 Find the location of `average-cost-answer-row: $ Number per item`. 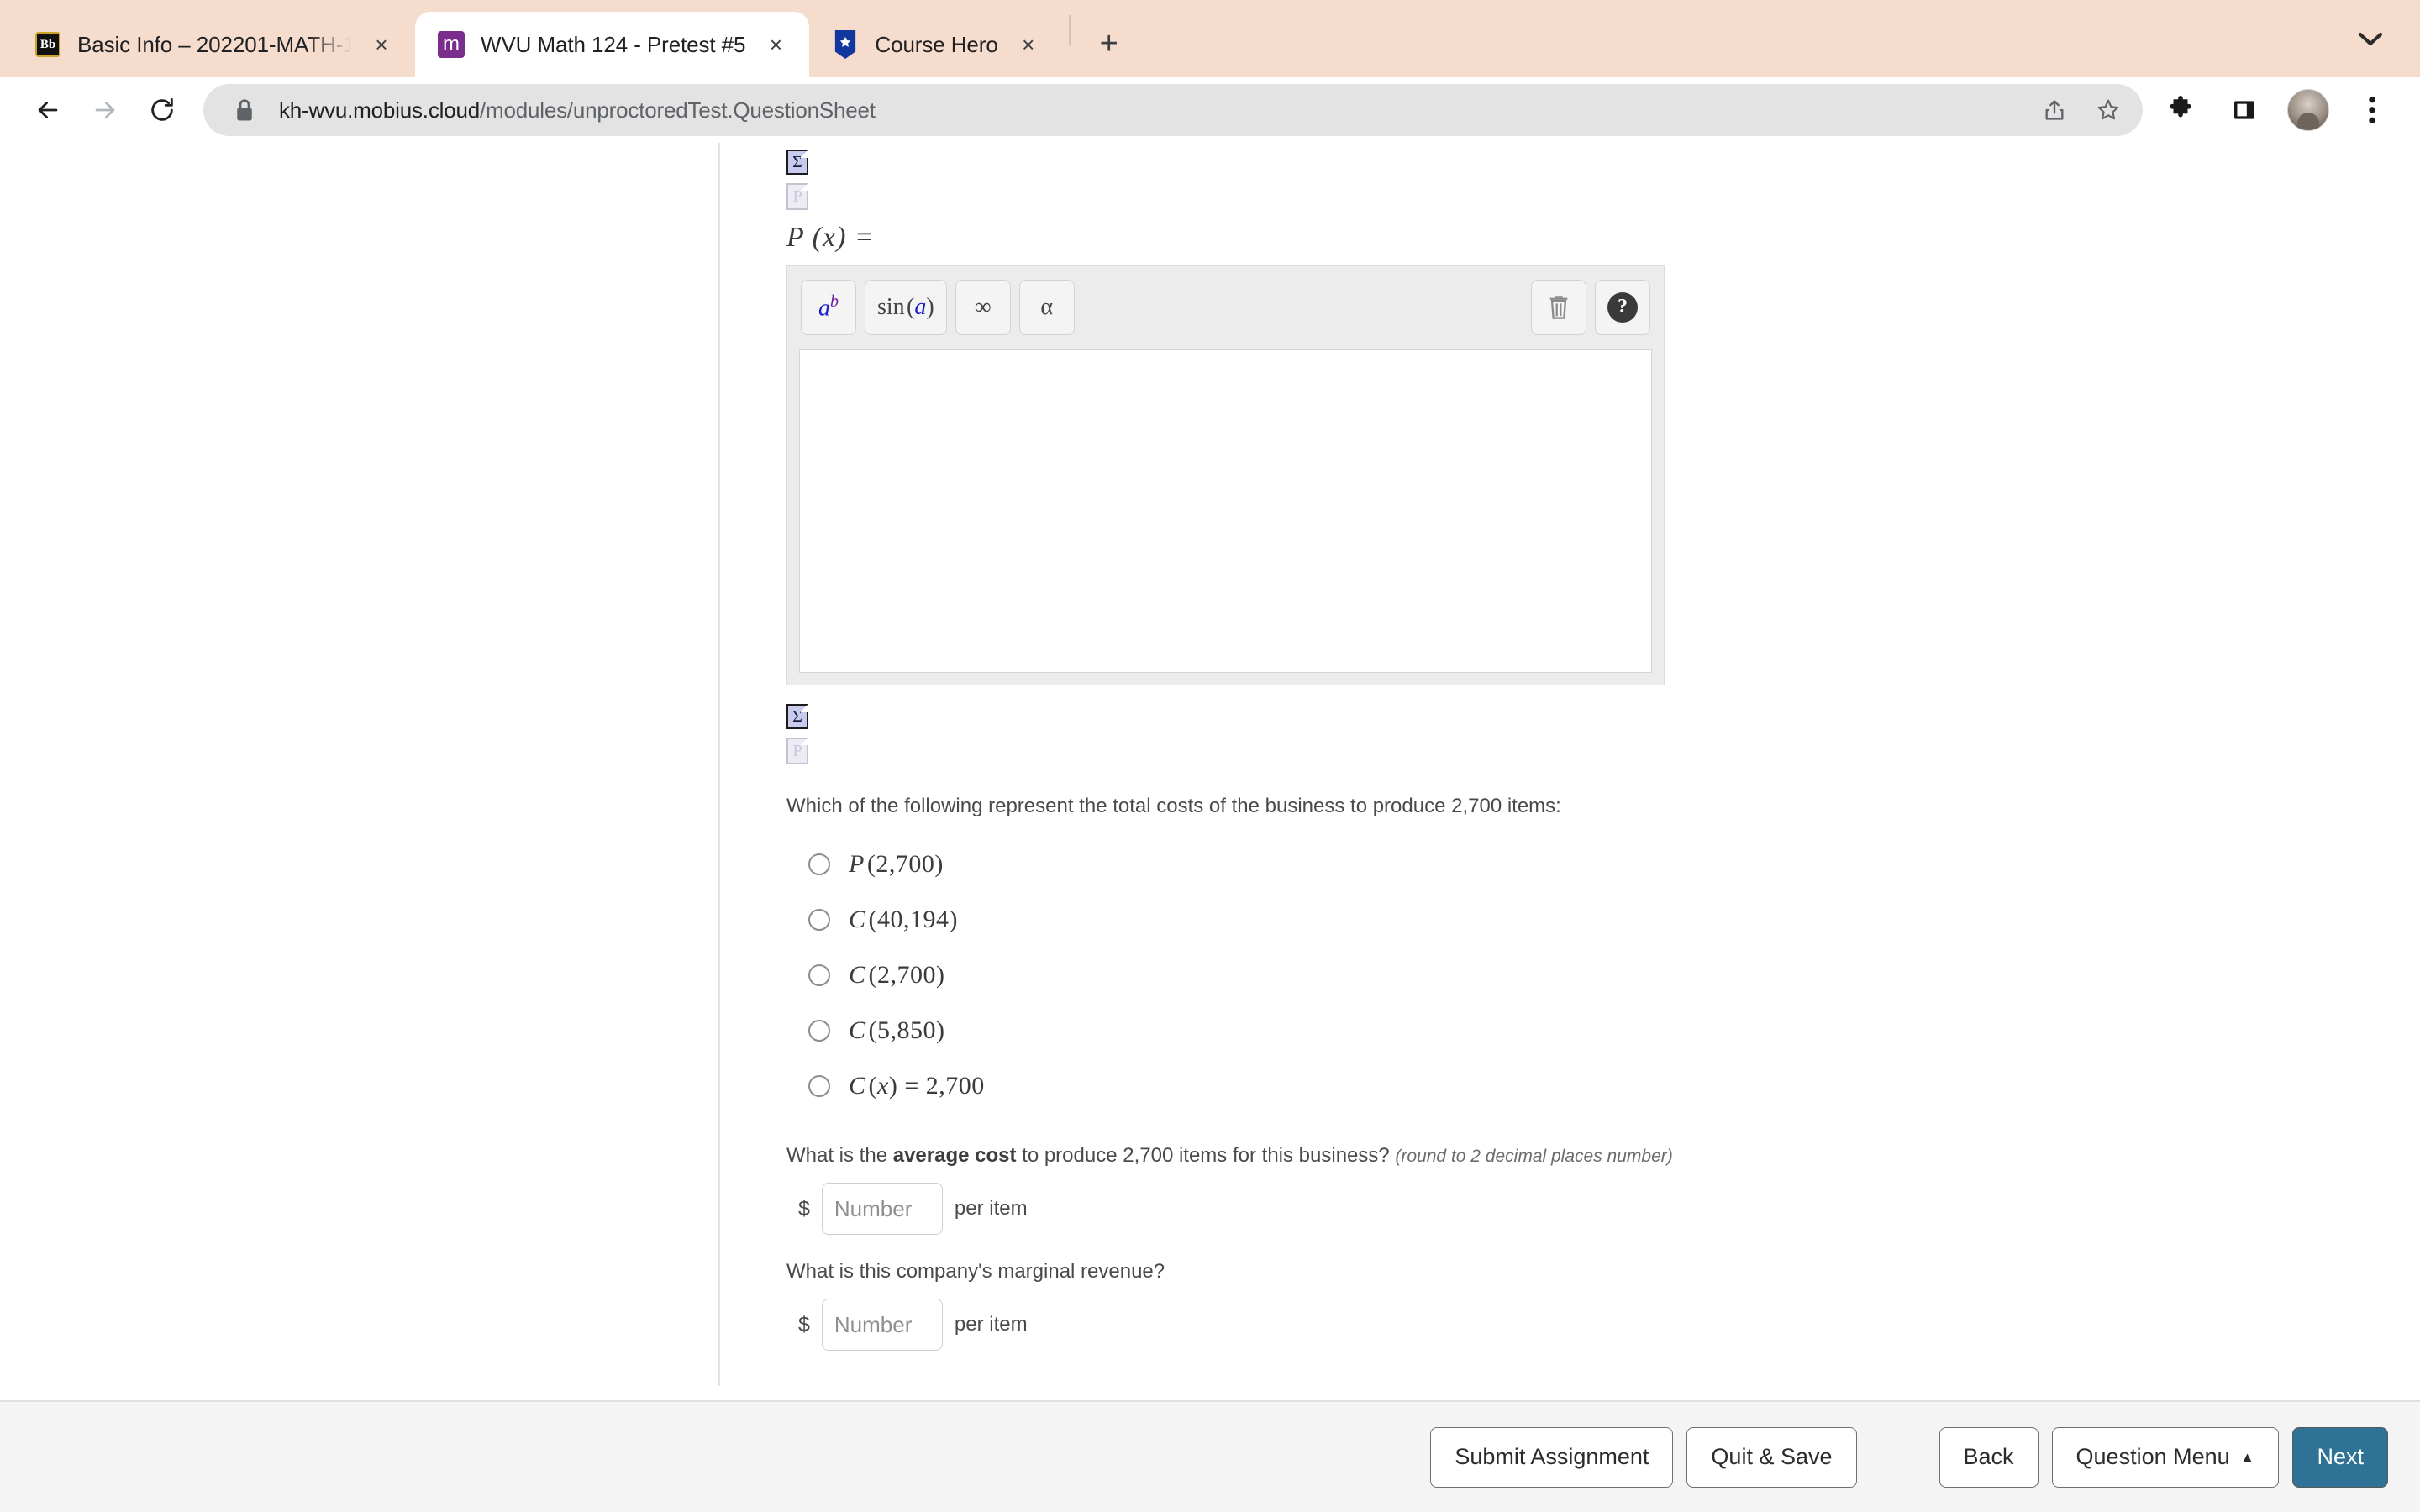

average-cost-answer-row: $ Number per item is located at coordinates (1590, 1209).